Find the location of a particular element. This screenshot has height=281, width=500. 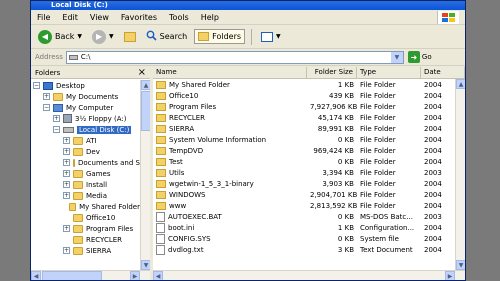

file-icon is located at coordinates (160, 227).